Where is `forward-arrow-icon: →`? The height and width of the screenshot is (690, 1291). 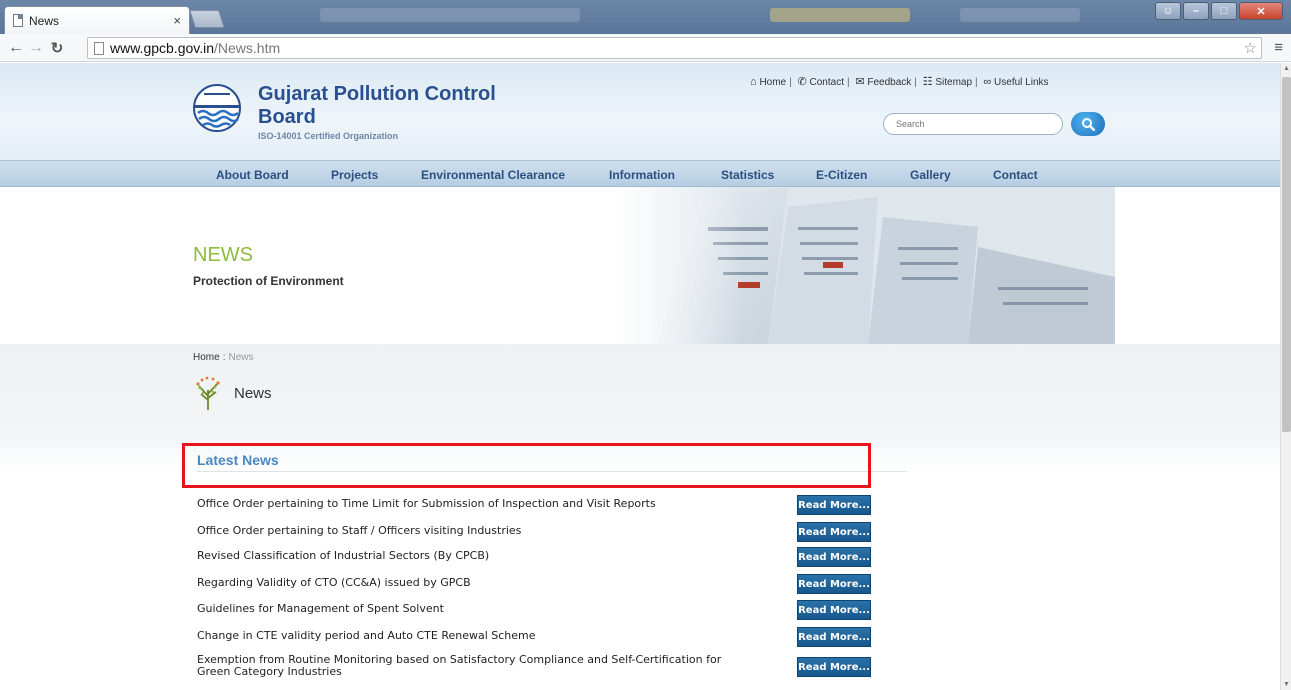 forward-arrow-icon: → is located at coordinates (36, 48).